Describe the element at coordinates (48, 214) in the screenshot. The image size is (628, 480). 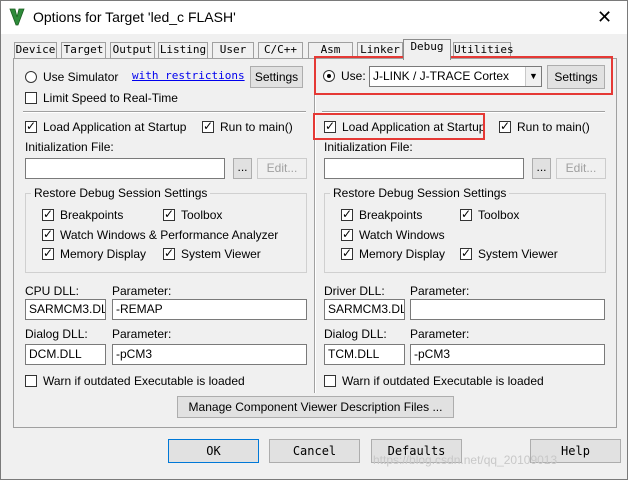
I see `left-breakpoints-checkbox` at that location.